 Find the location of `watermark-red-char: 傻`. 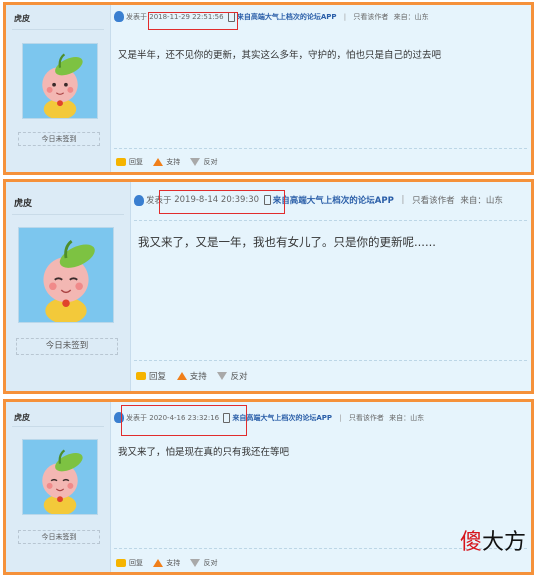

watermark-red-char: 傻 is located at coordinates (470, 542).